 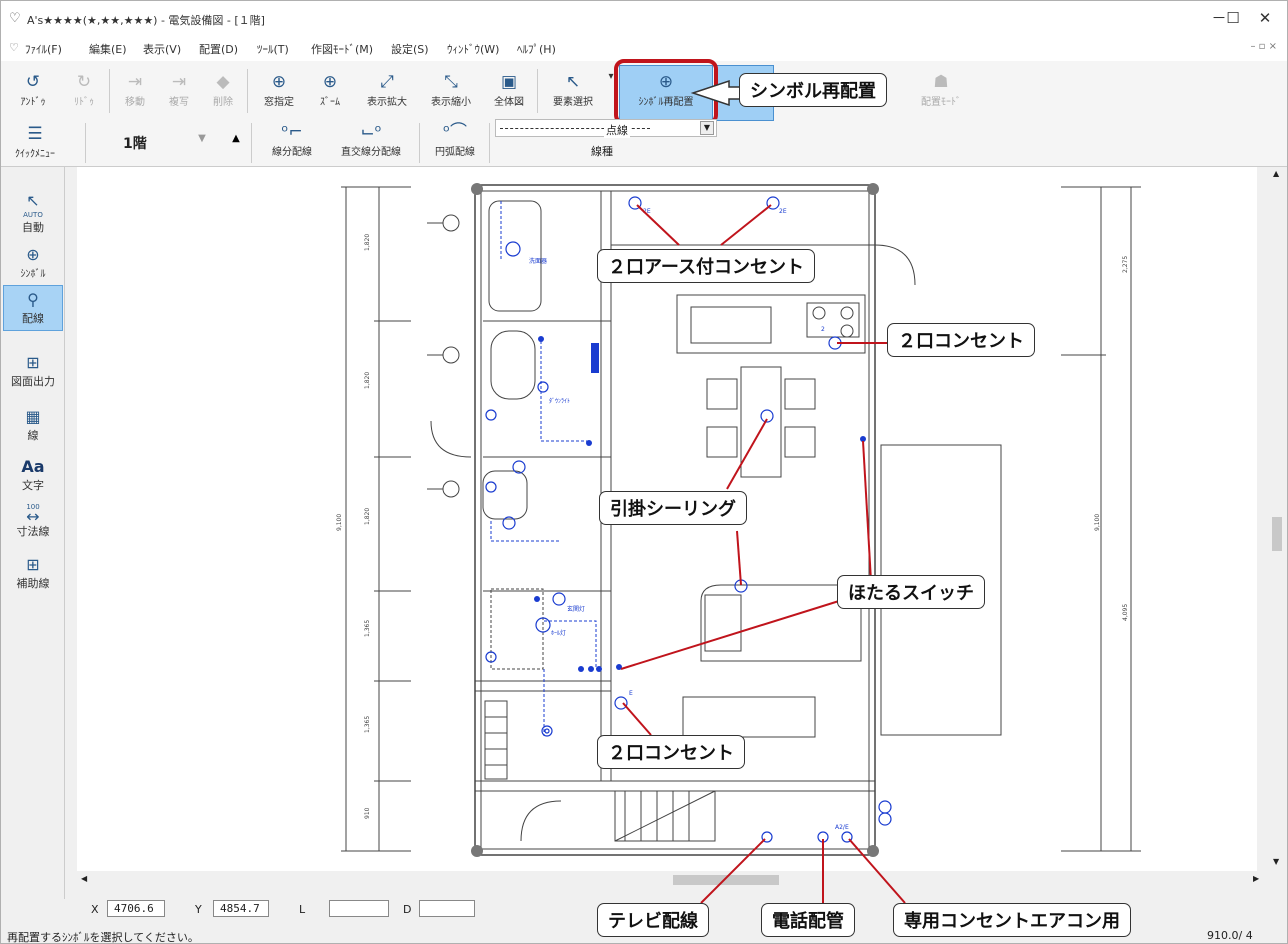 What do you see at coordinates (911, 592) in the screenshot?
I see `callout-firefly-switch: ほたるスイッチ` at bounding box center [911, 592].